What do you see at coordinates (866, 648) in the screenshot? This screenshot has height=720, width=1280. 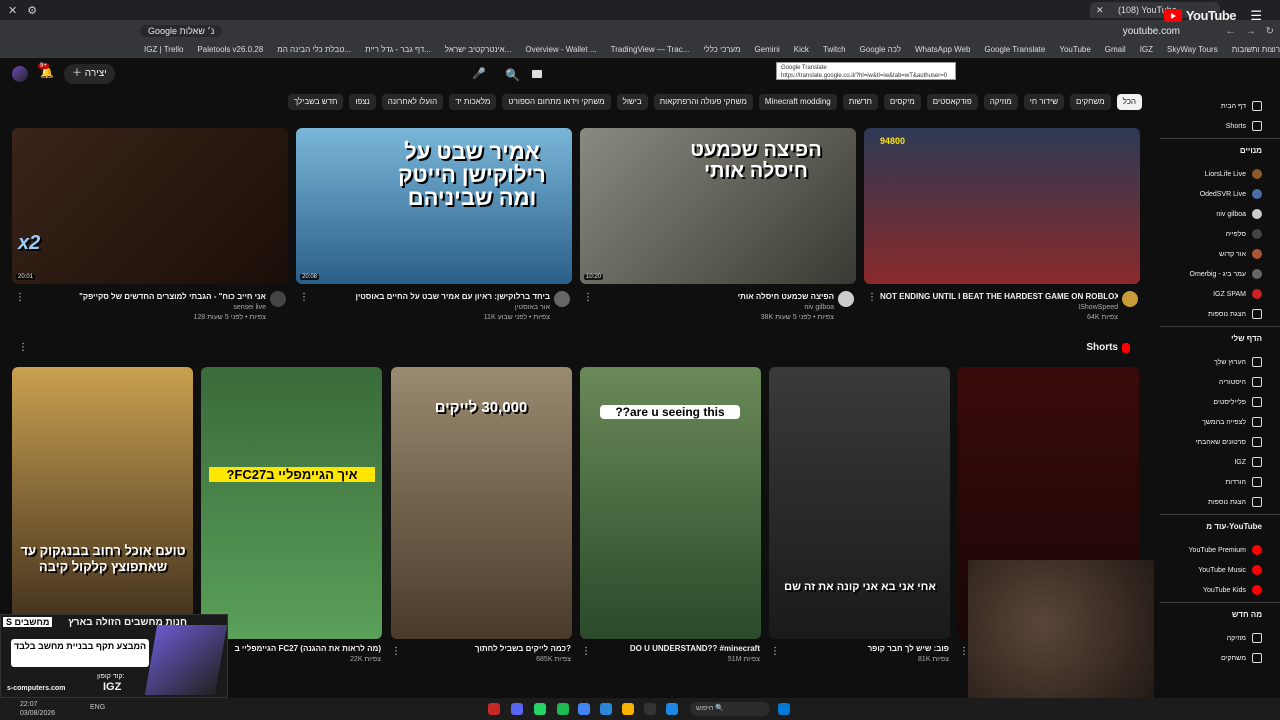 I see `short-title: פוב: שיש לך חבר קופר` at bounding box center [866, 648].